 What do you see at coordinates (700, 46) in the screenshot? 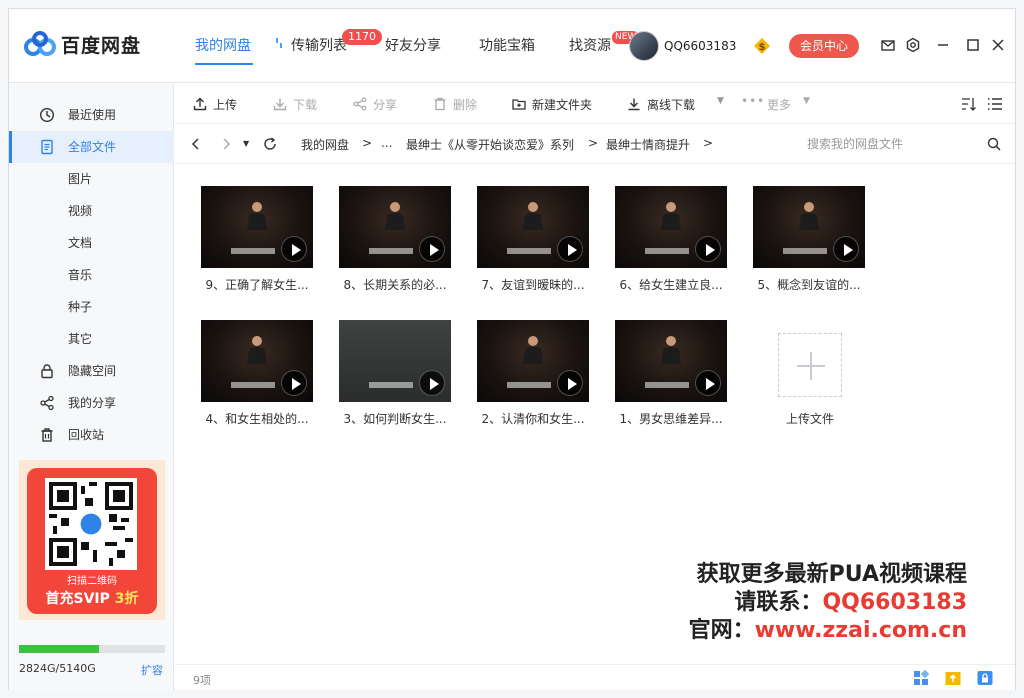
I see `account-name: QQ6603183` at bounding box center [700, 46].